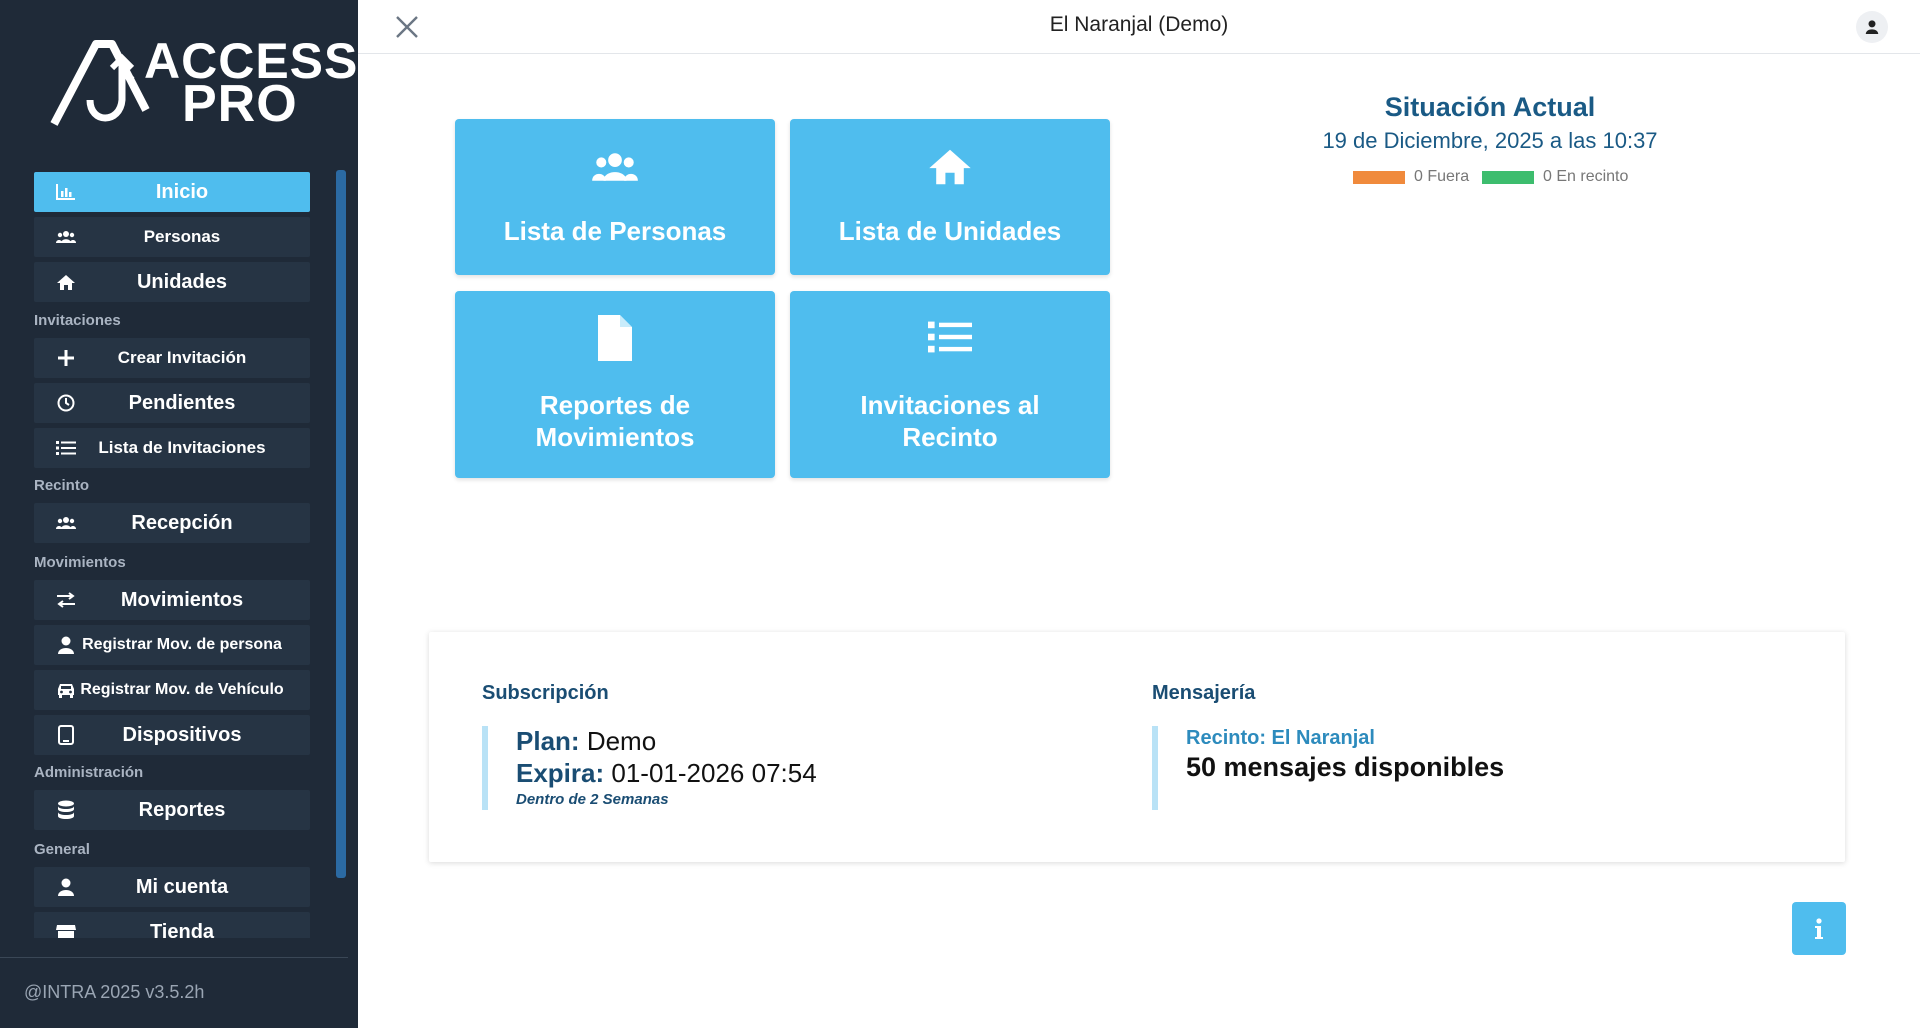  What do you see at coordinates (77, 320) in the screenshot?
I see `section-label-invitaciones: Invitaciones` at bounding box center [77, 320].